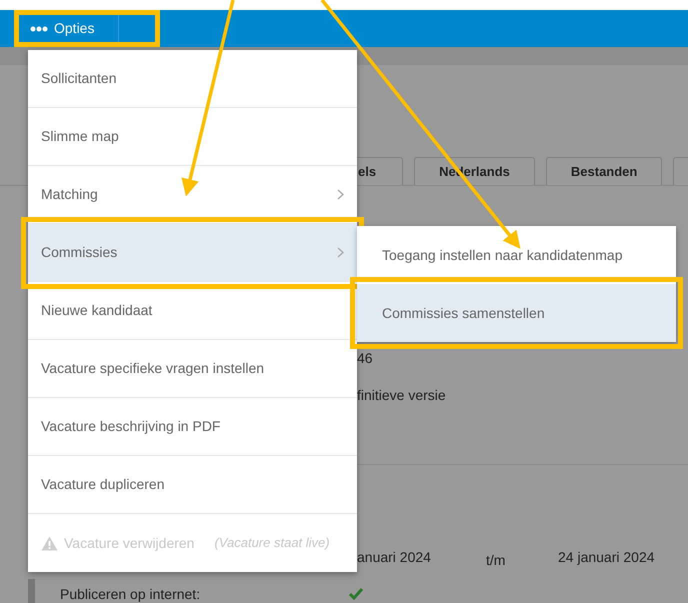  What do you see at coordinates (192, 369) in the screenshot?
I see `menu-item: Vacature specifieke vragen instellen` at bounding box center [192, 369].